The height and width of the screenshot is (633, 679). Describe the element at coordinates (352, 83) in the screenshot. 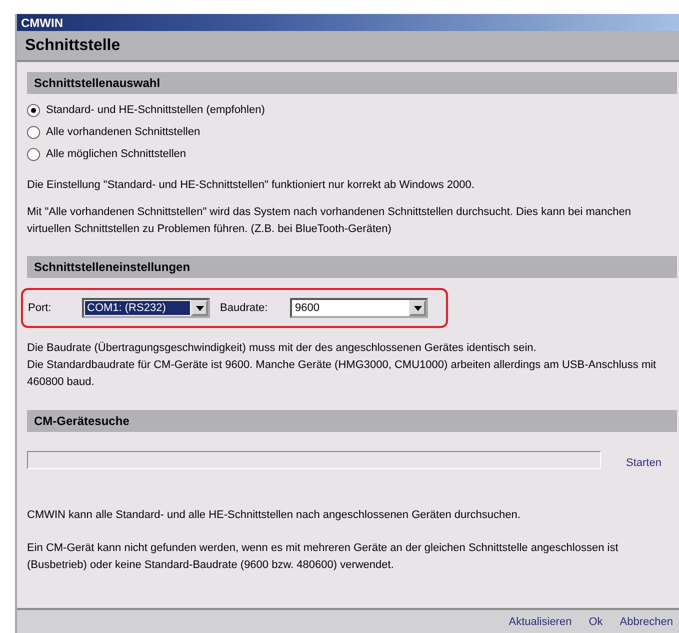

I see `section-header: Schnittstellenauswahl` at that location.